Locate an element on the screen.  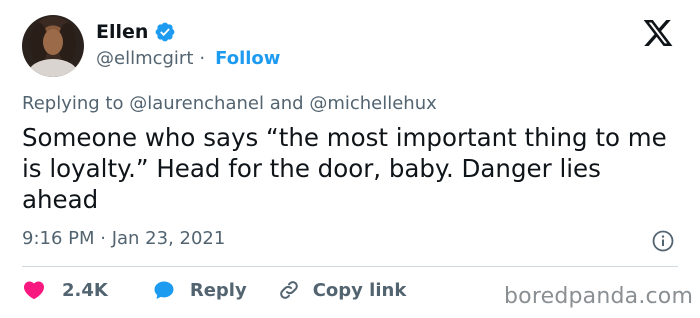
author-name-row: Ellen is located at coordinates (136, 32).